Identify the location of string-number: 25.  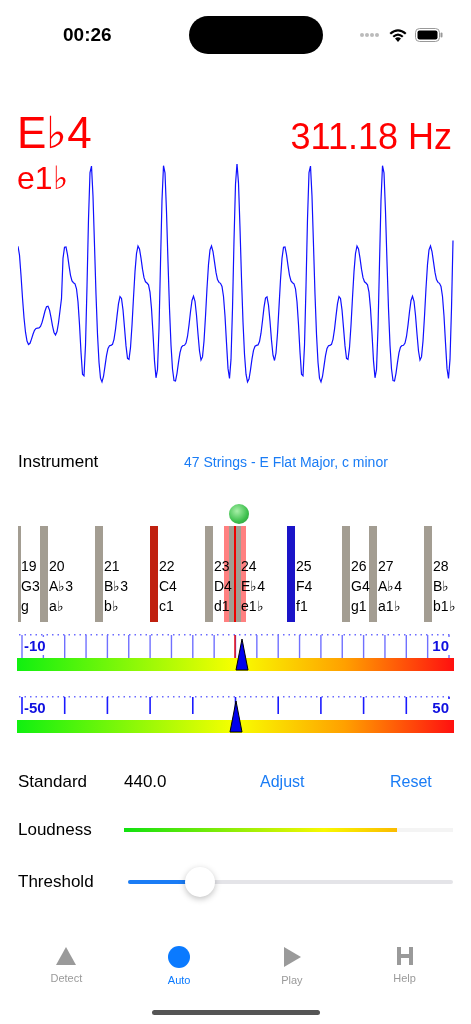
(304, 566).